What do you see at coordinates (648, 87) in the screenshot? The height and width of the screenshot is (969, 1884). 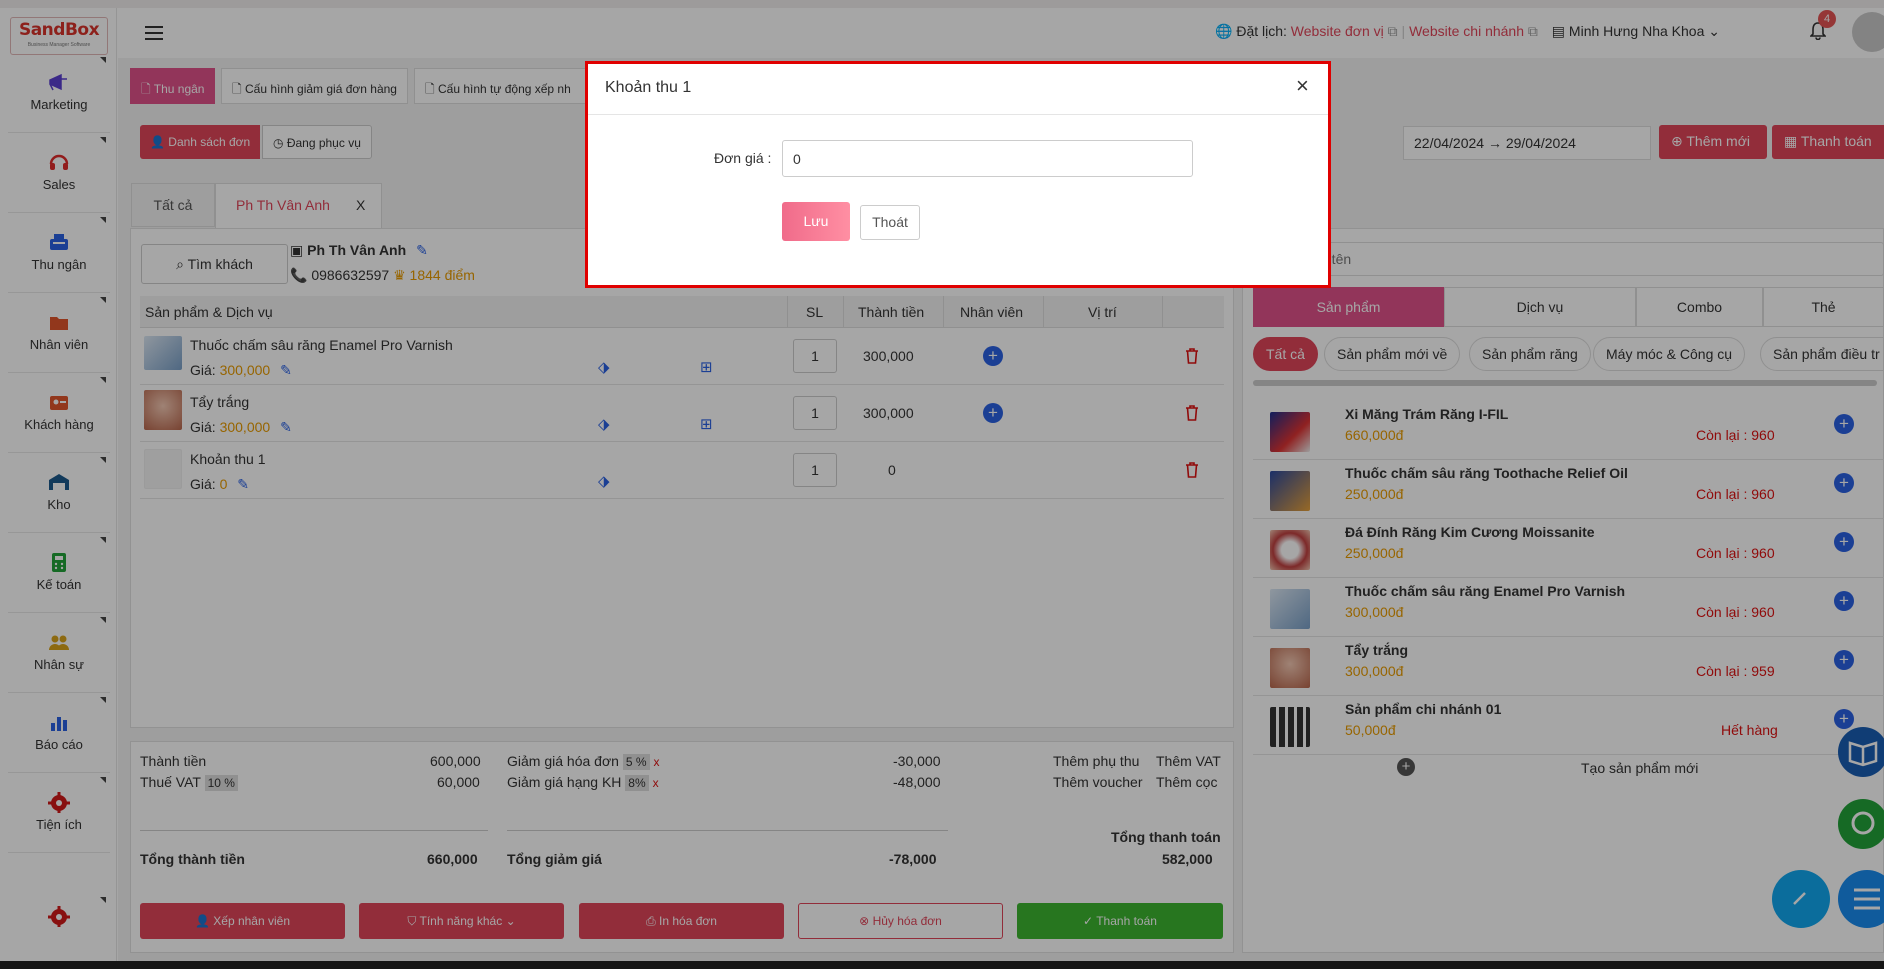 I see `dialog-title: Khoản thu 1` at bounding box center [648, 87].